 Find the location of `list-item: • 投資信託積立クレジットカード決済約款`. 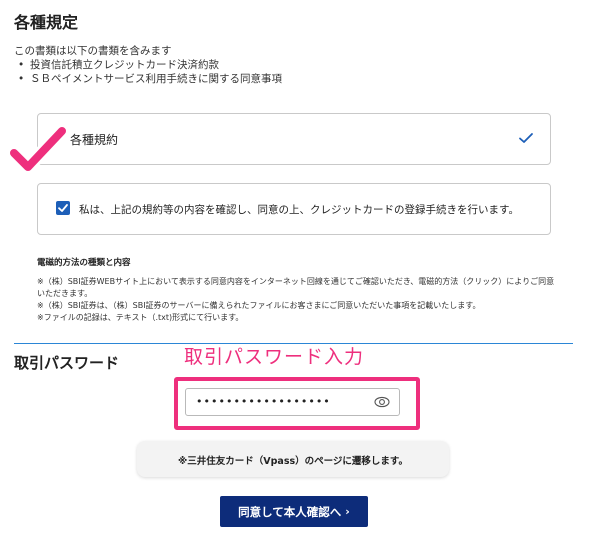

list-item: • 投資信託積立クレジットカード決済約款 is located at coordinates (118, 65).